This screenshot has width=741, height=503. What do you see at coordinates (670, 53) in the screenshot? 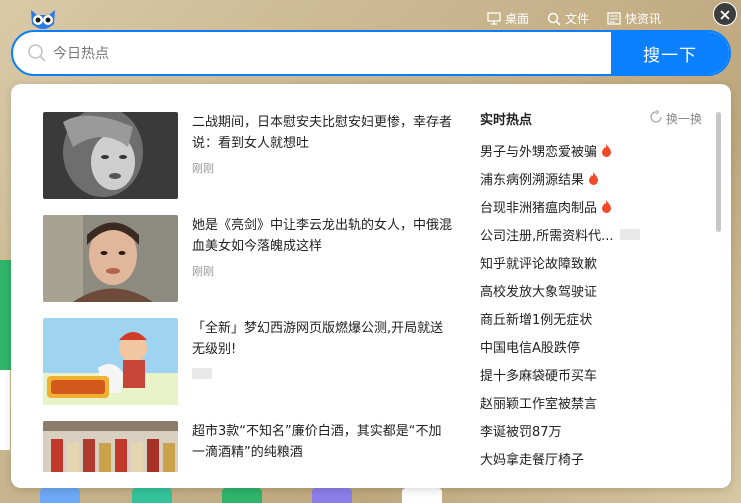
I see `search-button: 搜一下` at bounding box center [670, 53].